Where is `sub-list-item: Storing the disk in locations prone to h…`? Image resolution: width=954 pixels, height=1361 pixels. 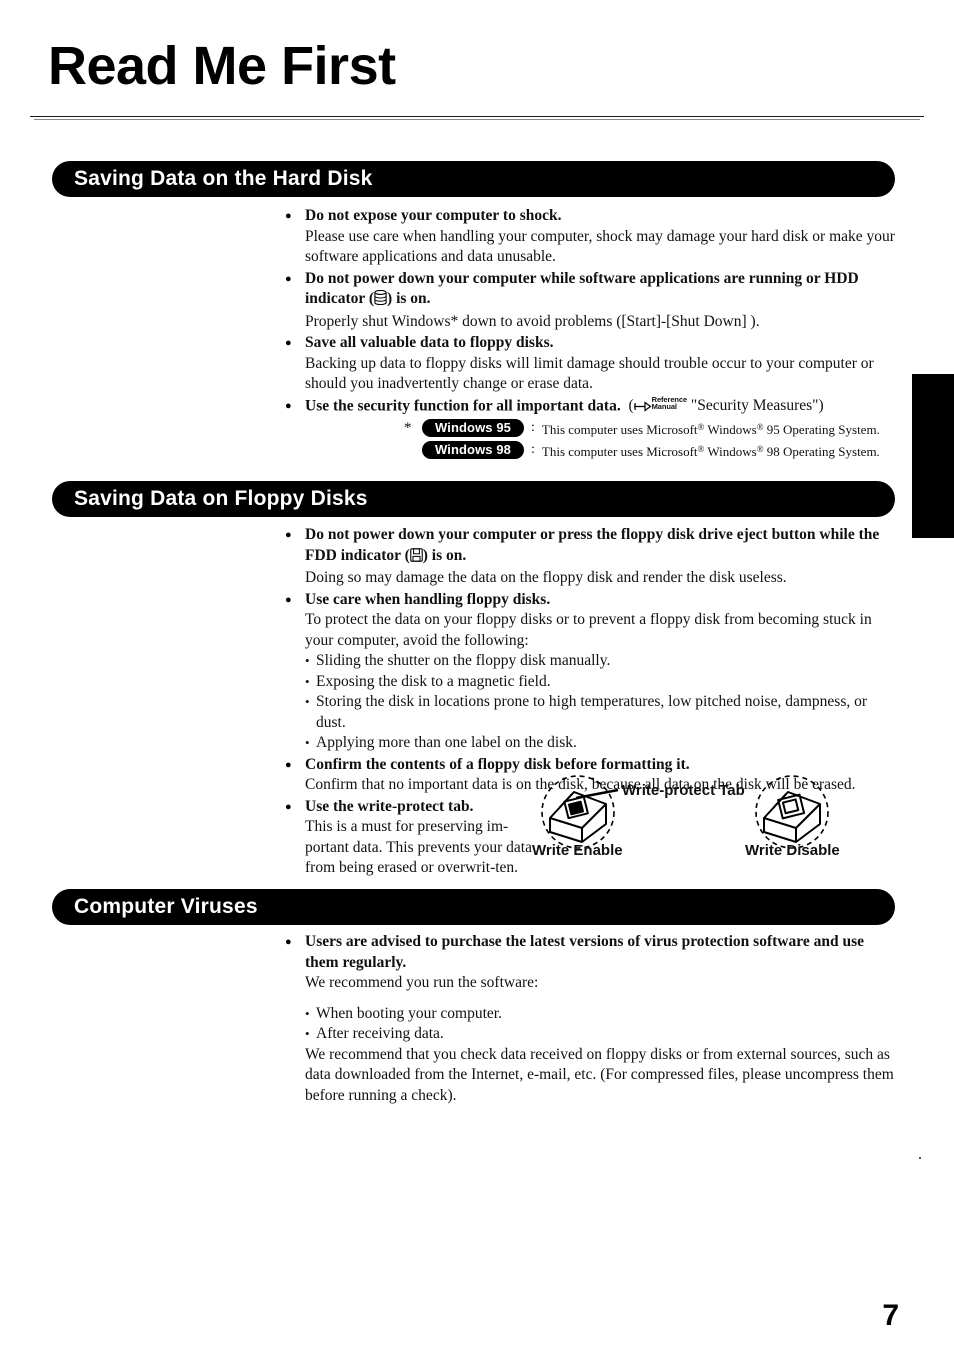 sub-list-item: Storing the disk in locations prone to h… is located at coordinates (602, 712).